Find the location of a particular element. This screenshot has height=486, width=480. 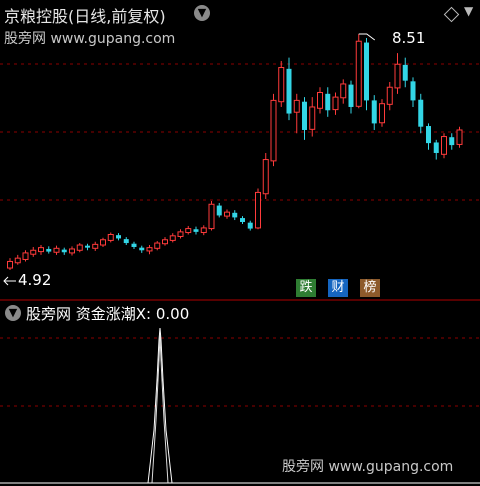

indicator-title: 股旁网 资金涨潮X: 0.00 is located at coordinates (108, 314).